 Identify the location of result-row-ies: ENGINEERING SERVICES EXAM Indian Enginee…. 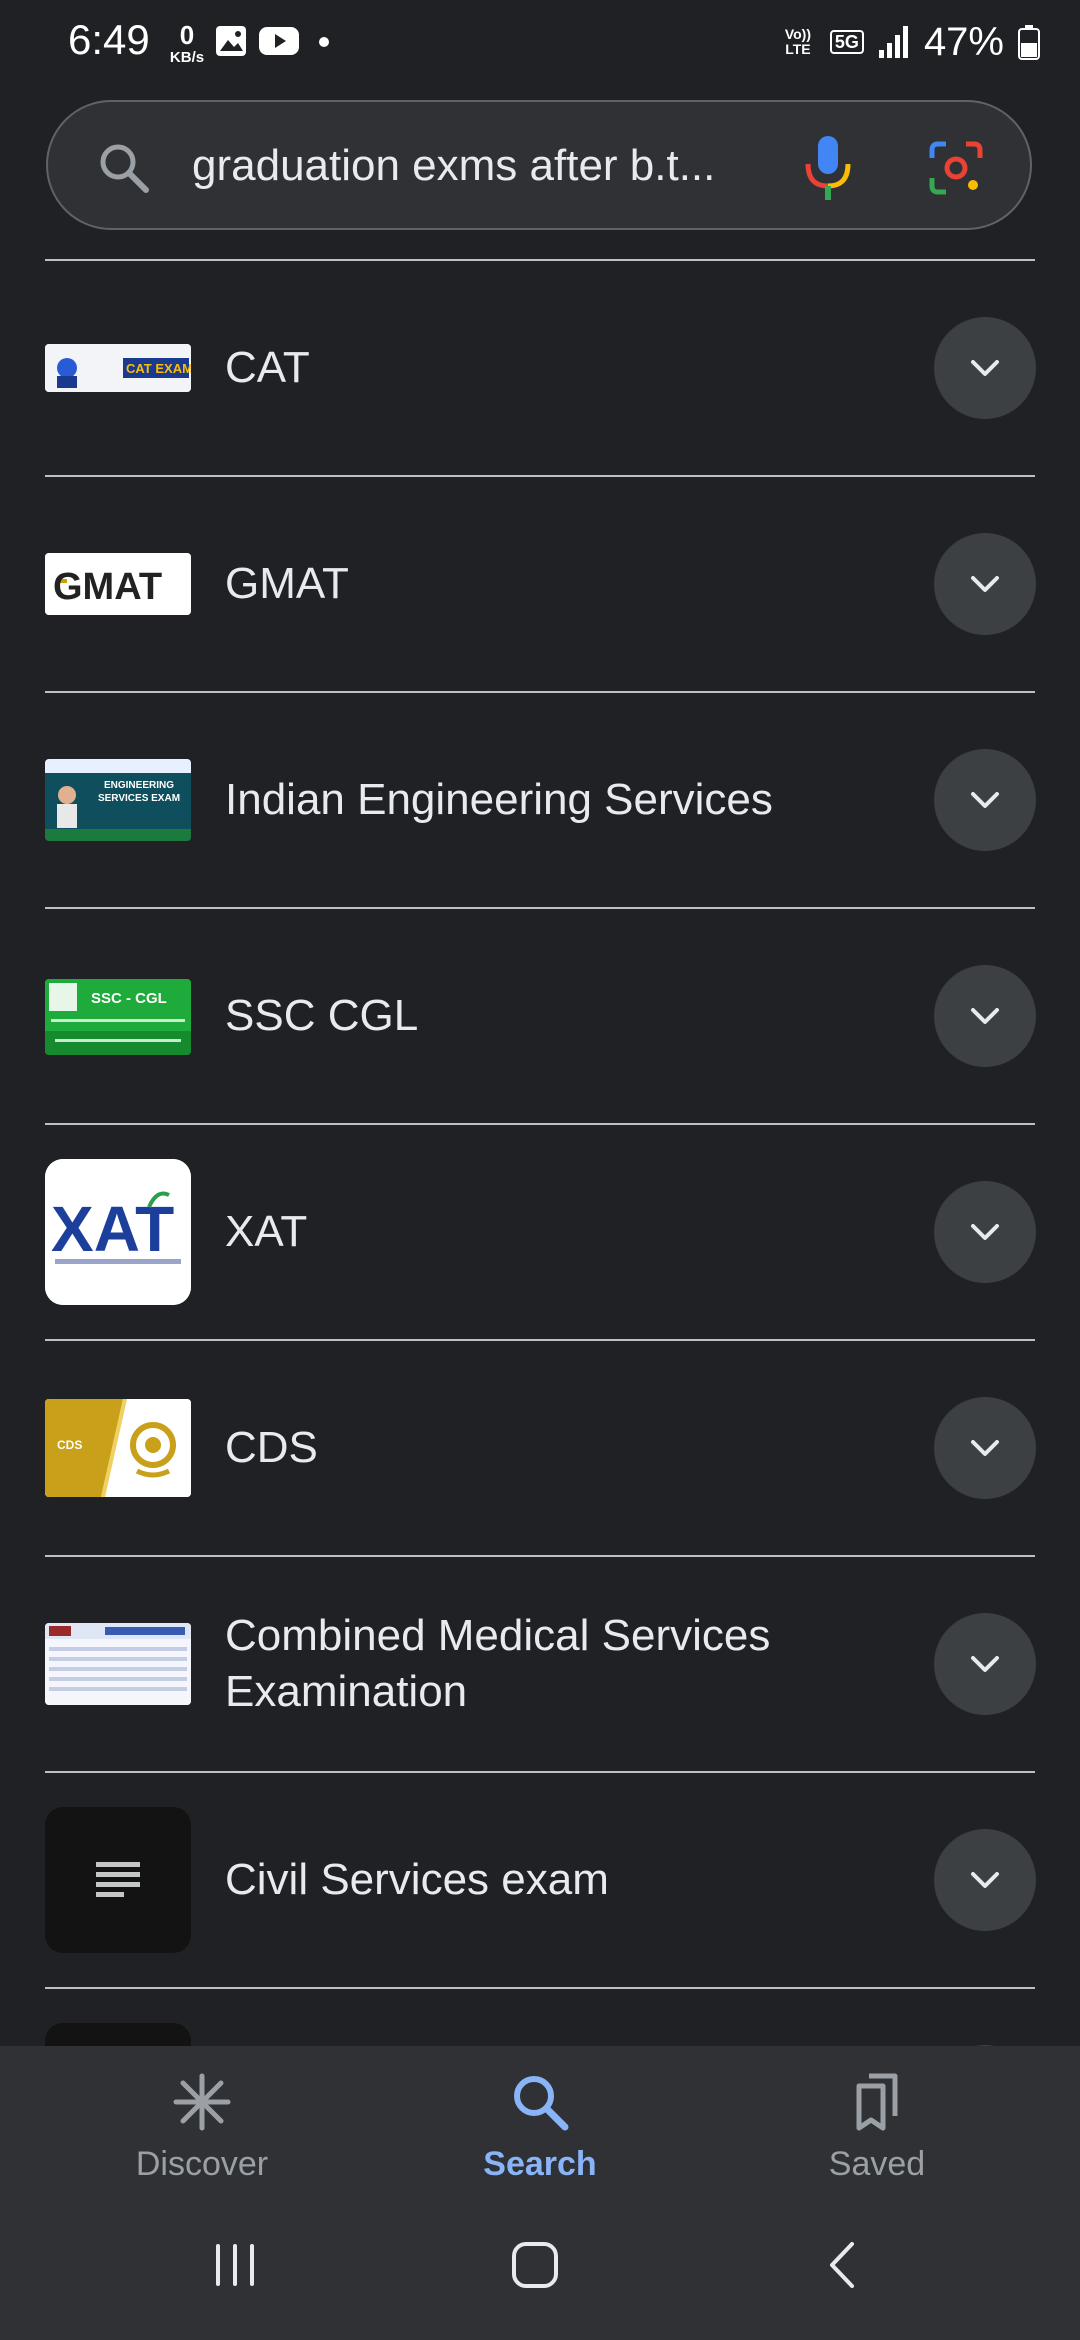
(540, 800).